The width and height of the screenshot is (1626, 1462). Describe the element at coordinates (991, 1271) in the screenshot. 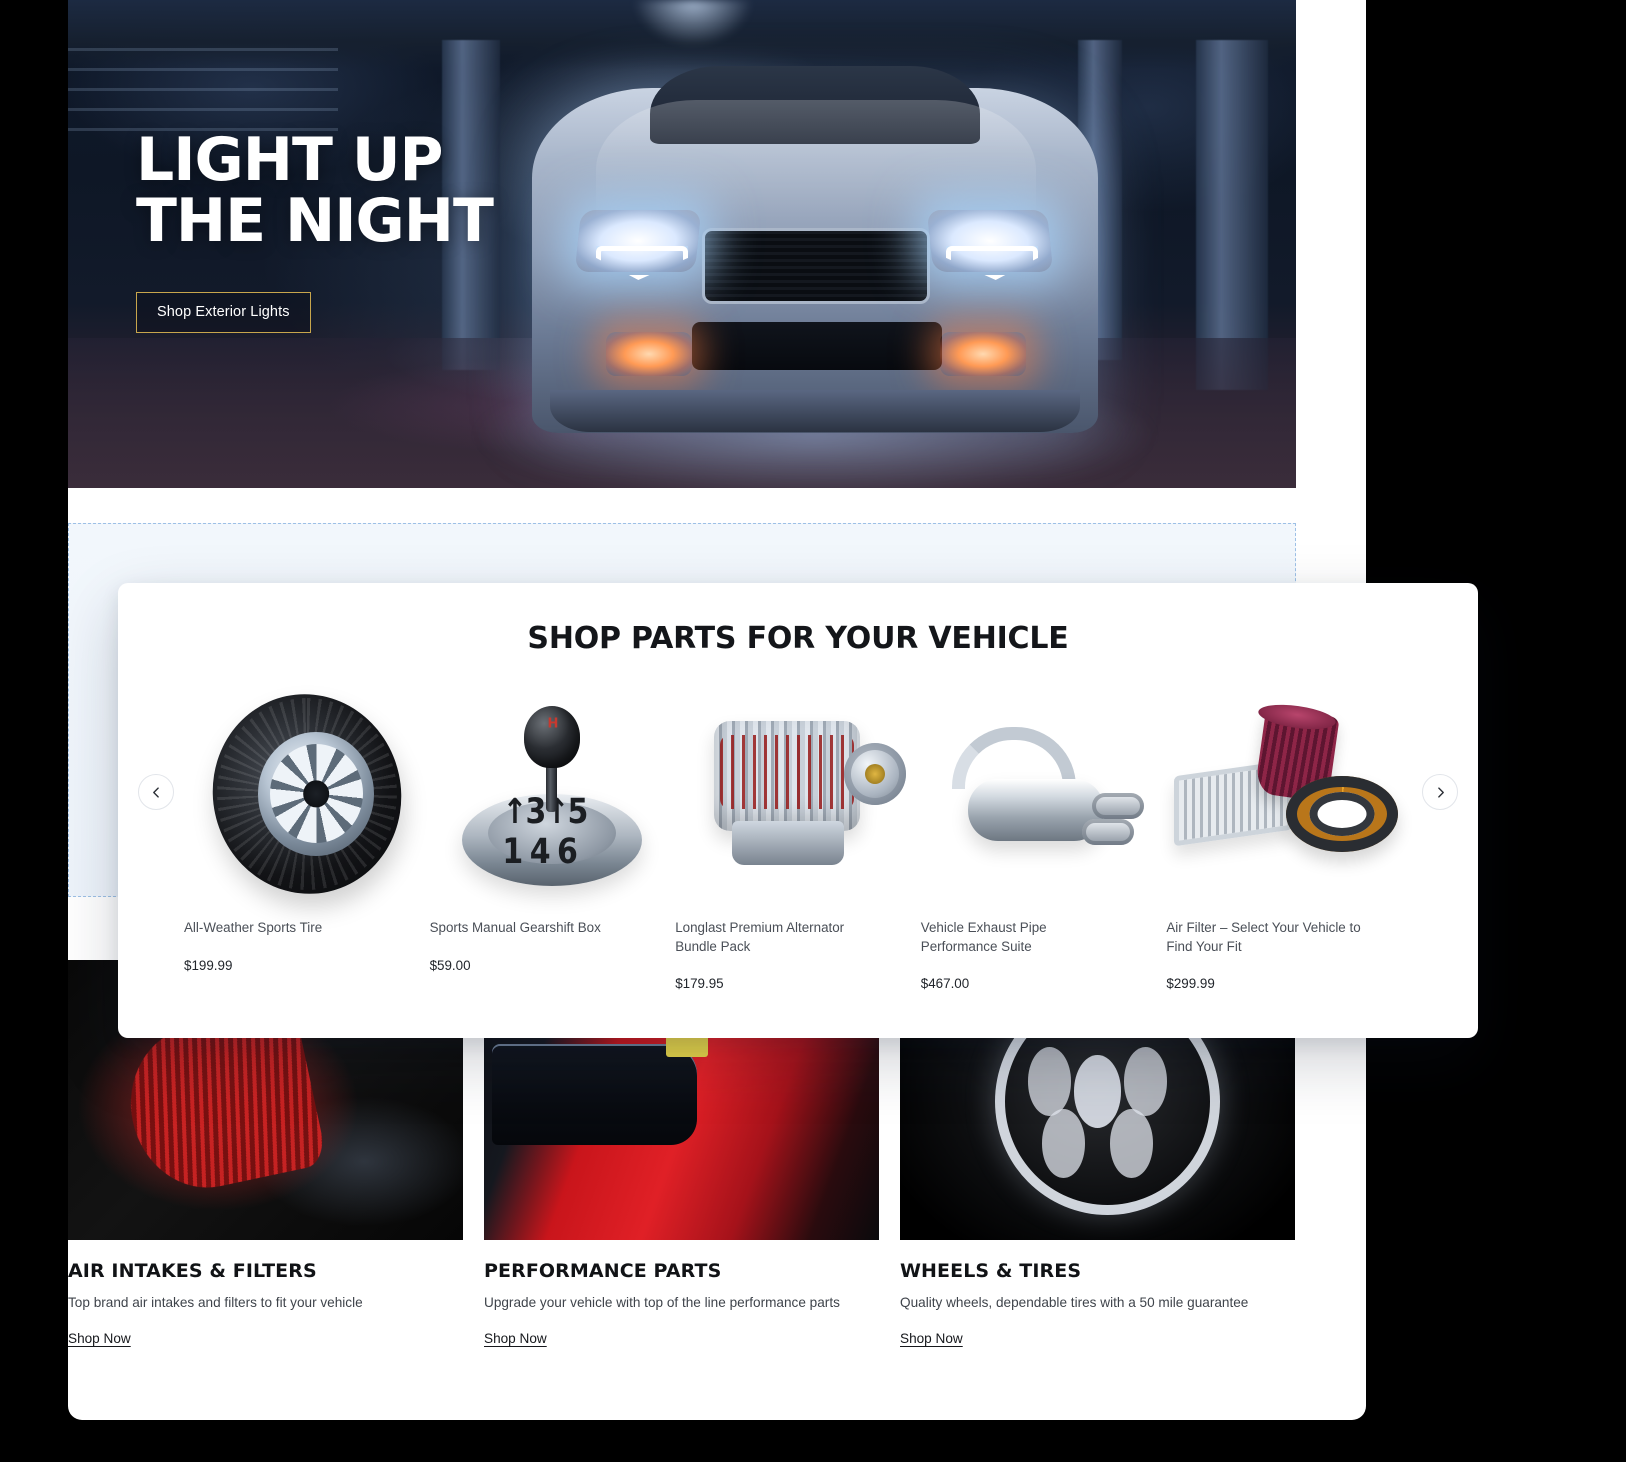

I see `category-title: WHEELS & TIRES` at that location.